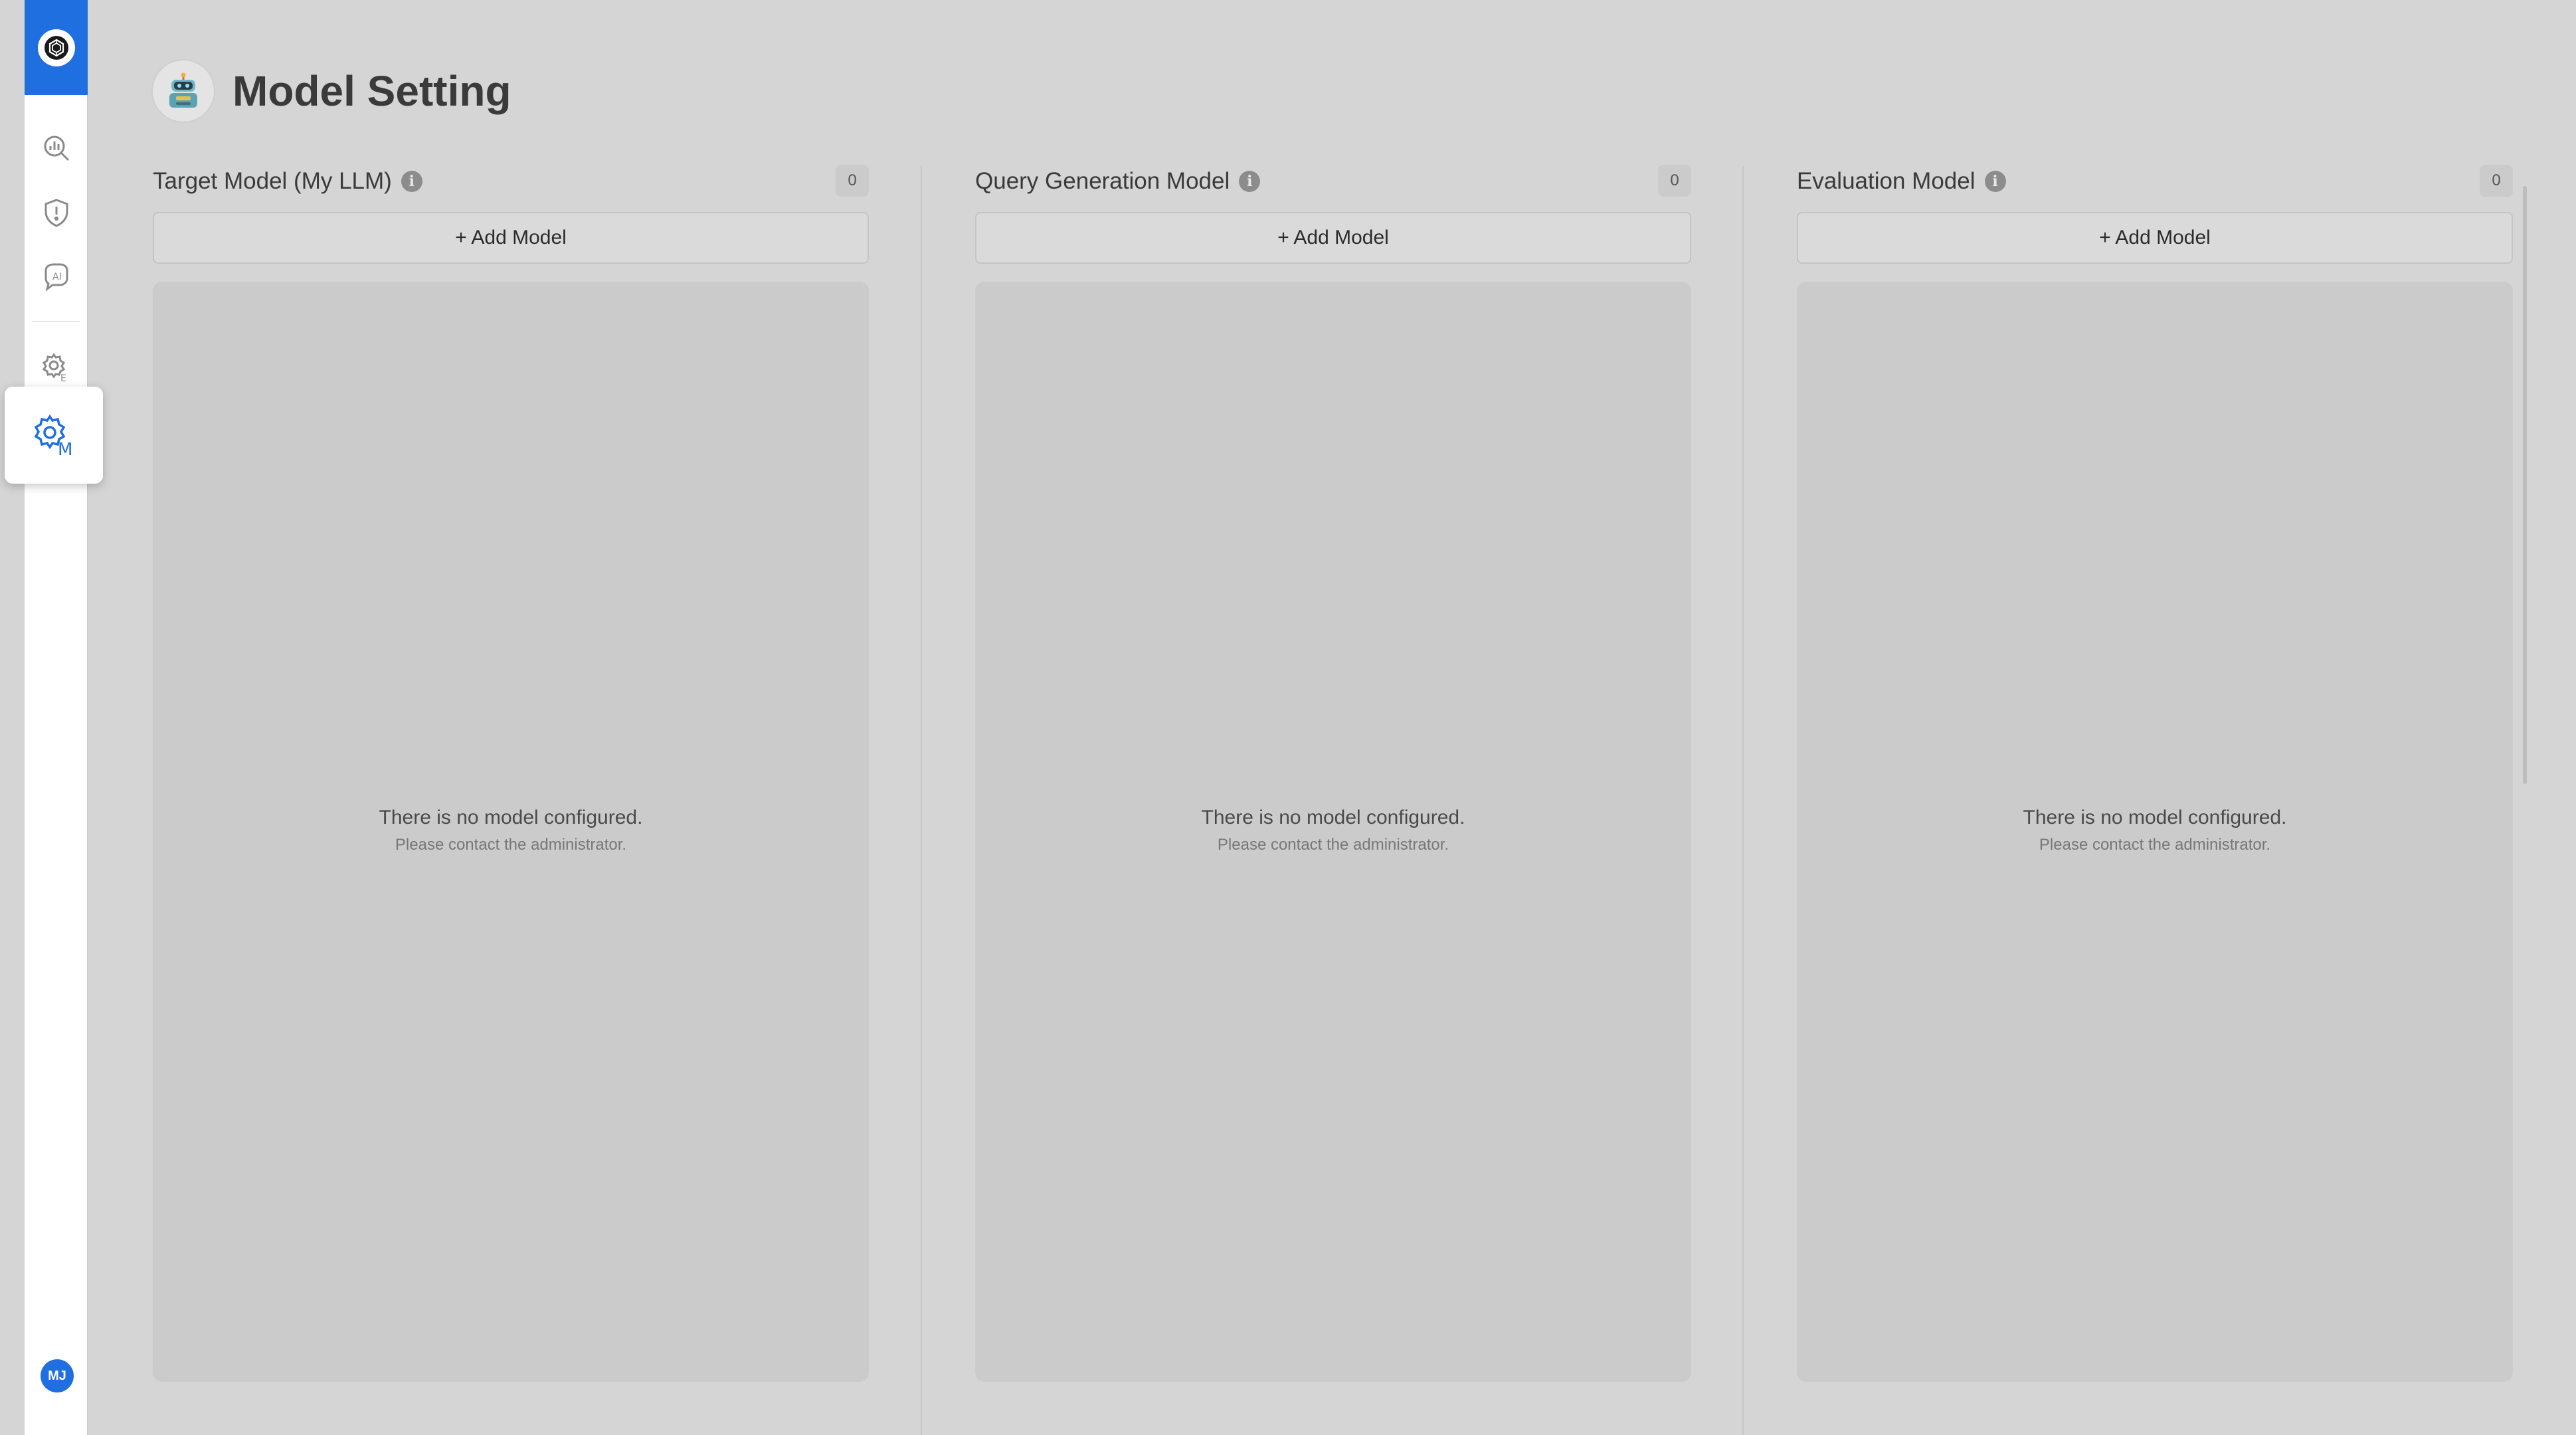 This screenshot has width=2576, height=1435. I want to click on logo-icon, so click(56, 48).